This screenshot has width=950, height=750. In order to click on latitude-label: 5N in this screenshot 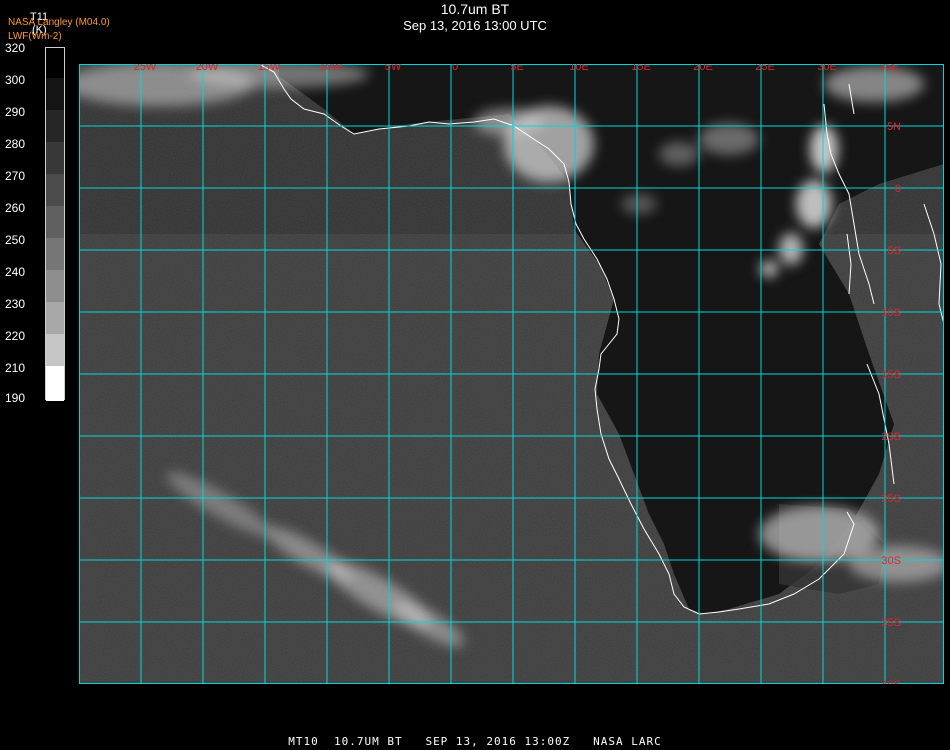, I will do `click(894, 127)`.